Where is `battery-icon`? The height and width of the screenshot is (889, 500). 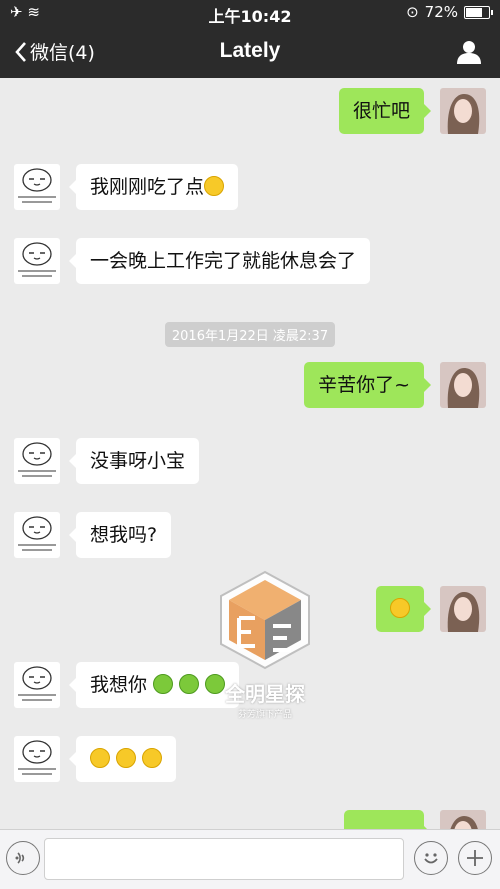 battery-icon is located at coordinates (478, 12).